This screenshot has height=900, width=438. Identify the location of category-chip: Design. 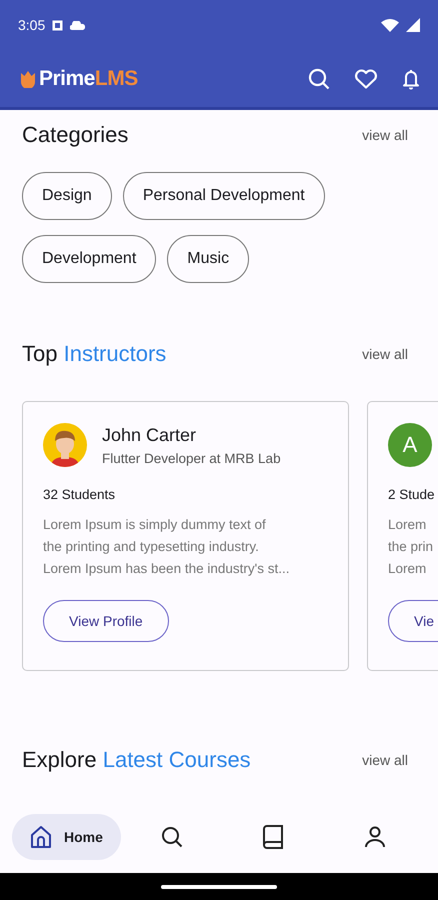
(67, 196).